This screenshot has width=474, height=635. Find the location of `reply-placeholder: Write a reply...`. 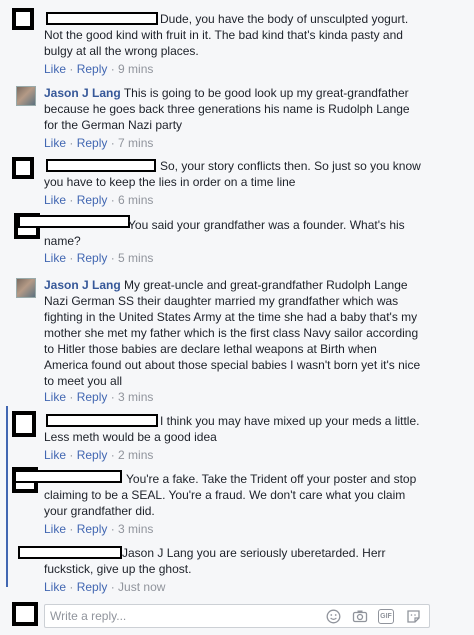

reply-placeholder: Write a reply... is located at coordinates (88, 616).